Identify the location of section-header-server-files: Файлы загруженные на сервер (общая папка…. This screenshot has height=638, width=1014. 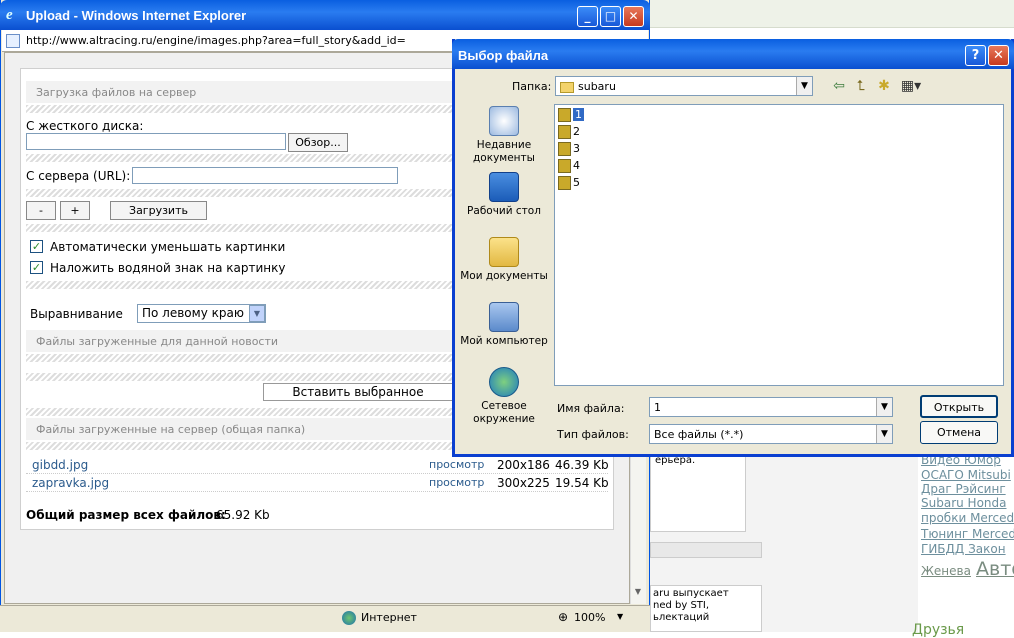
(241, 429).